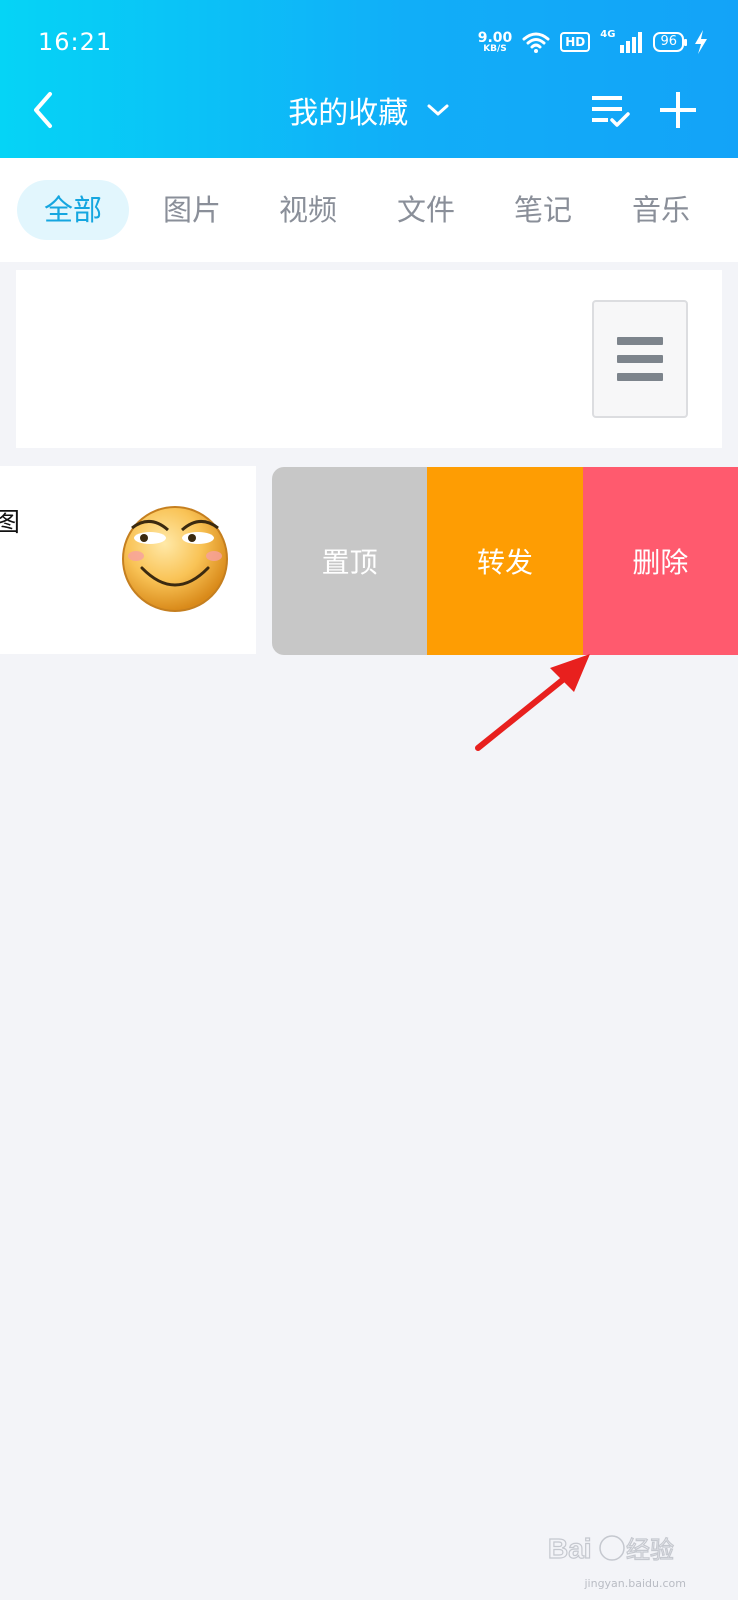 The image size is (738, 1600). Describe the element at coordinates (661, 210) in the screenshot. I see `tab-music: 音乐` at that location.